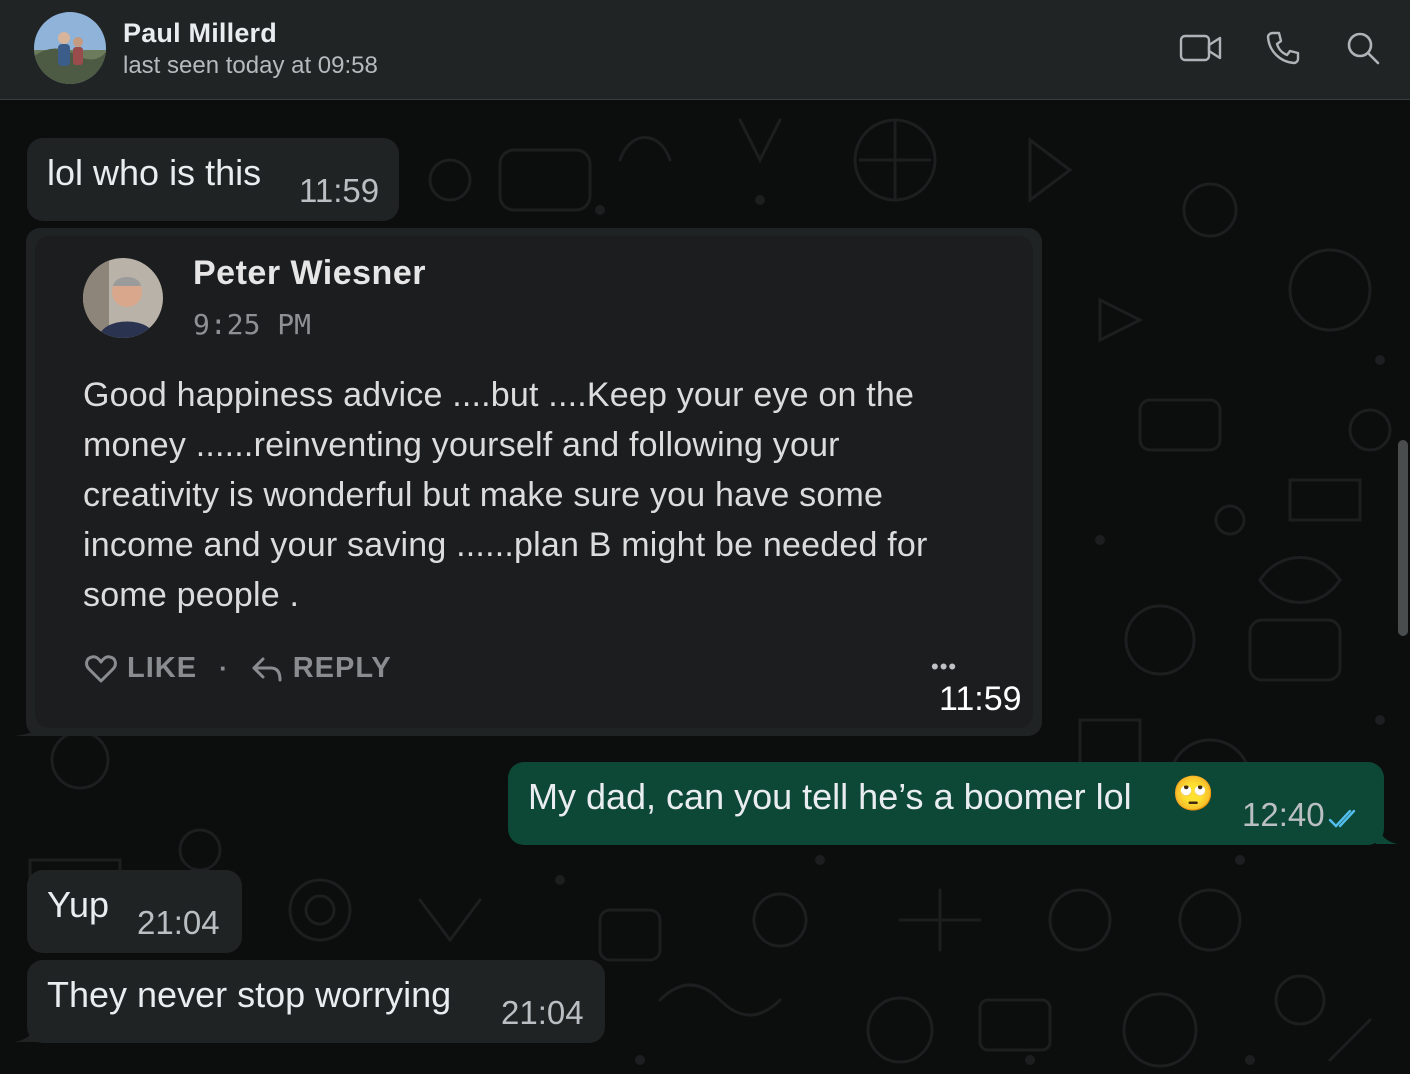 This screenshot has height=1074, width=1410. I want to click on message-text: lol who is this, so click(154, 172).